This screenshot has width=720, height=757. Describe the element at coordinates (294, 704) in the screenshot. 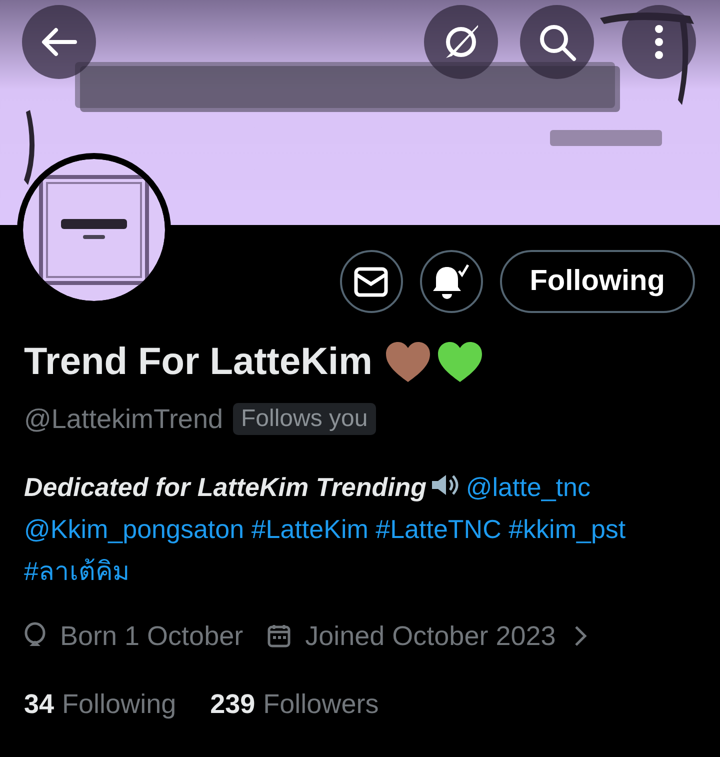

I see `stat-link: 239 Followers` at that location.